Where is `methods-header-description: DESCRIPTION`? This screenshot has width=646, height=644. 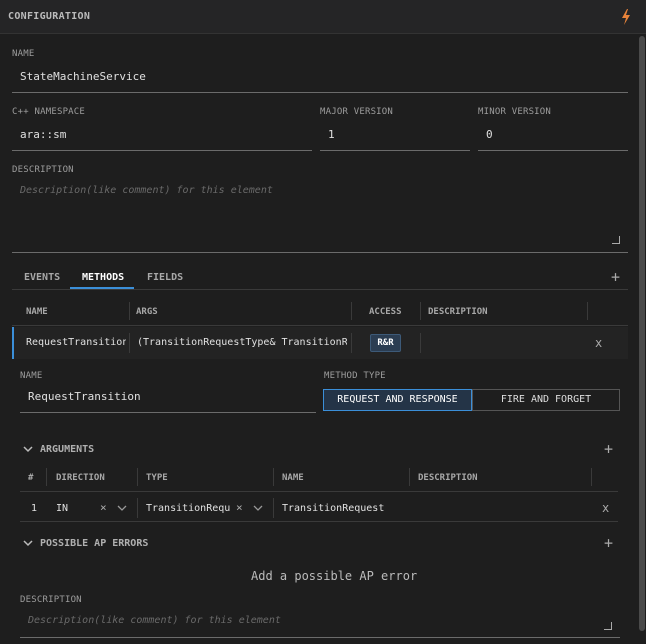
methods-header-description: DESCRIPTION is located at coordinates (458, 312).